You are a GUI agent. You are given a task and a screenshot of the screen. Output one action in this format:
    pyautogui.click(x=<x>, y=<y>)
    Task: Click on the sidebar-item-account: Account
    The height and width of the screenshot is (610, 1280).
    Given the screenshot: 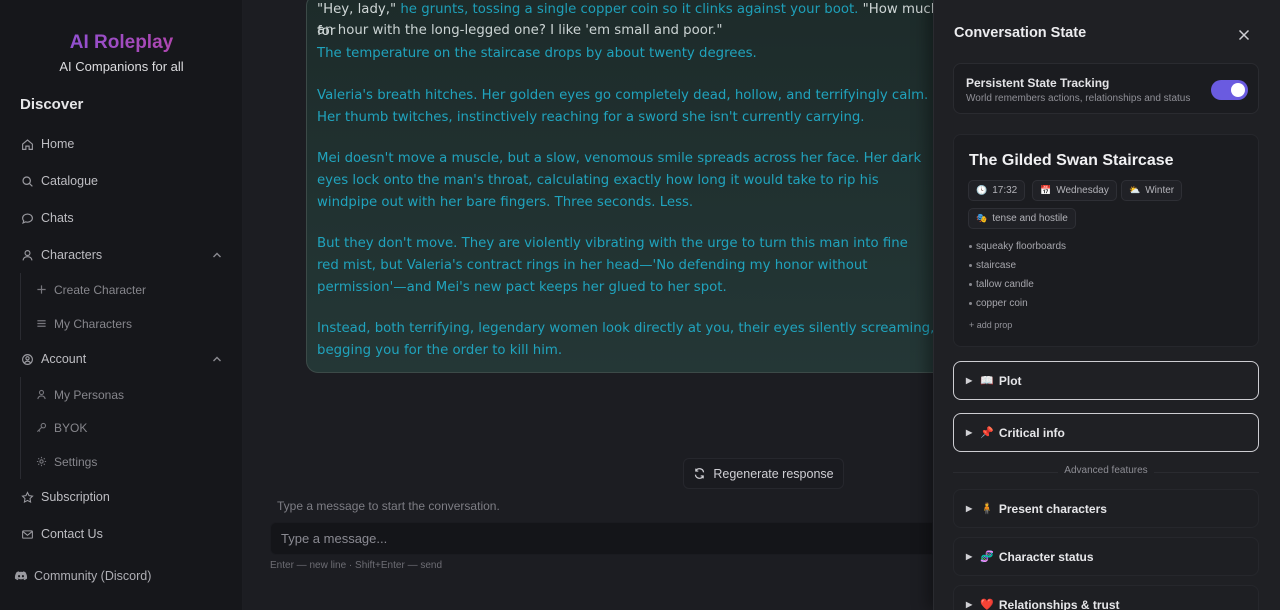 What is the action you would take?
    pyautogui.click(x=121, y=359)
    